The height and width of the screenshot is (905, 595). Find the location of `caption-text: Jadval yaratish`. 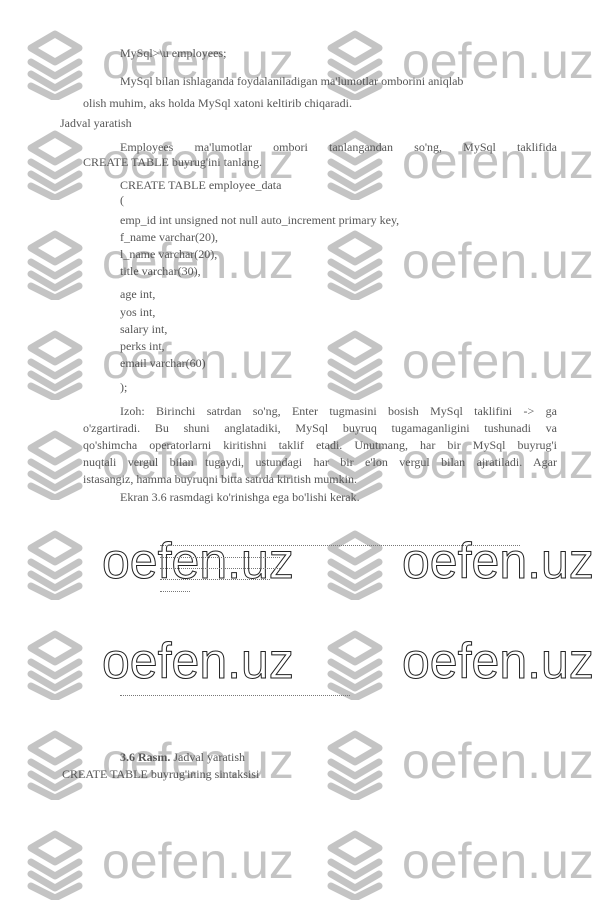

caption-text: Jadval yaratish is located at coordinates (207, 757).